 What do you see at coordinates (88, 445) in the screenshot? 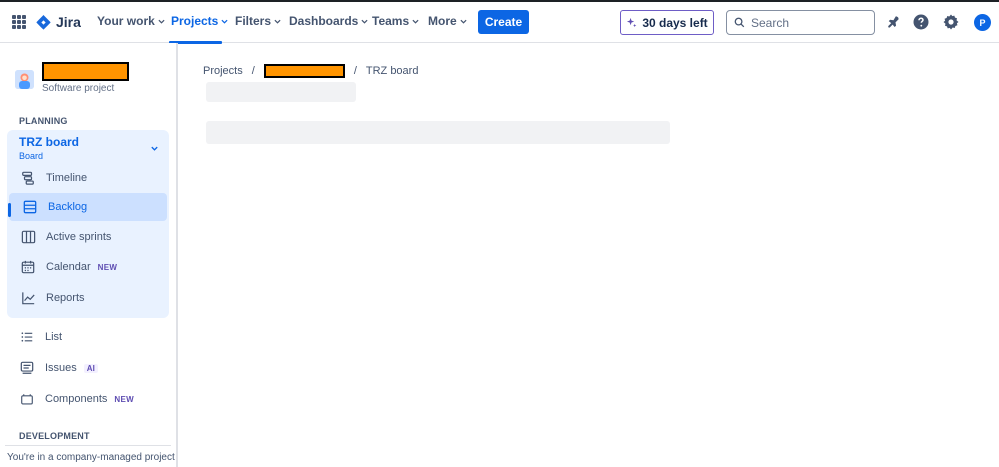
I see `footer-divider` at bounding box center [88, 445].